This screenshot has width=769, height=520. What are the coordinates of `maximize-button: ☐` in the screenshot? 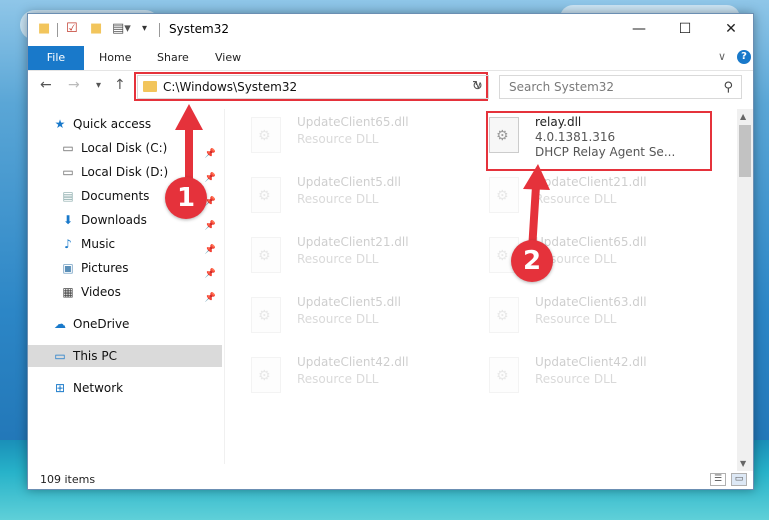 It's located at (685, 29).